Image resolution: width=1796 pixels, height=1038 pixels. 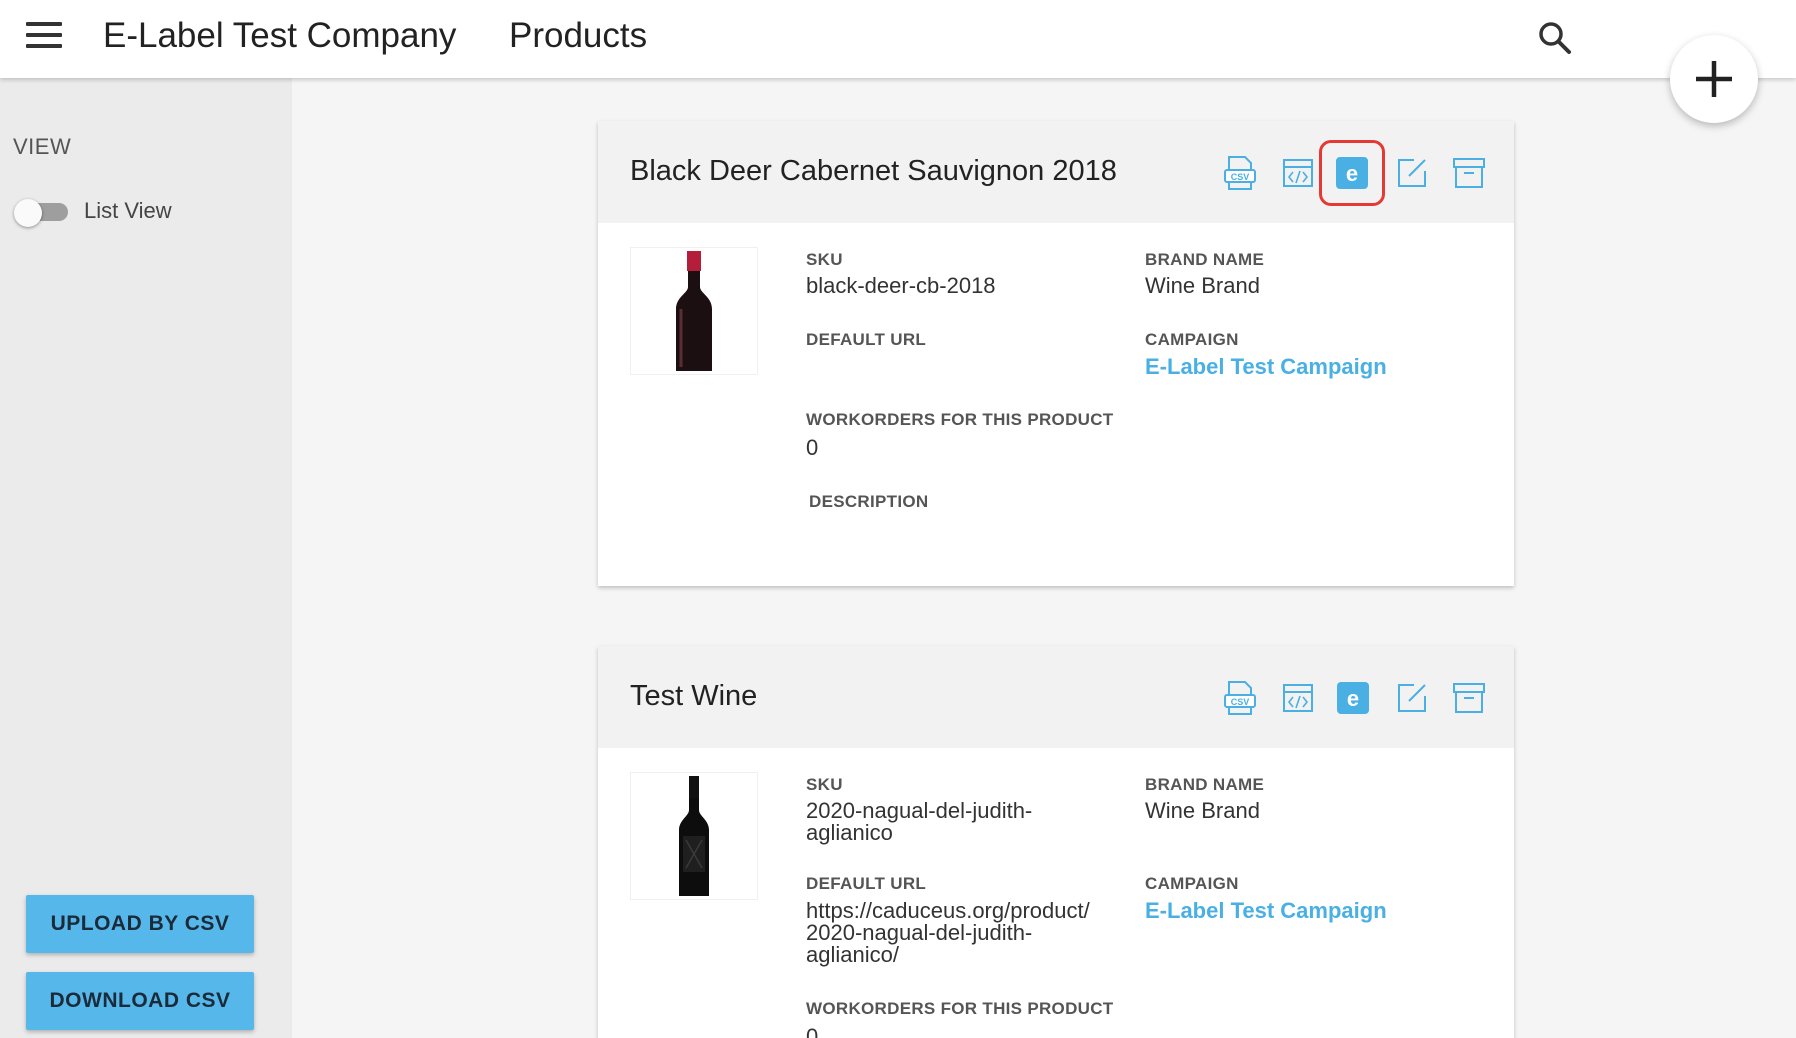 I want to click on sku-value: 2020-nagual-del-judith- aglianico, so click(x=961, y=822).